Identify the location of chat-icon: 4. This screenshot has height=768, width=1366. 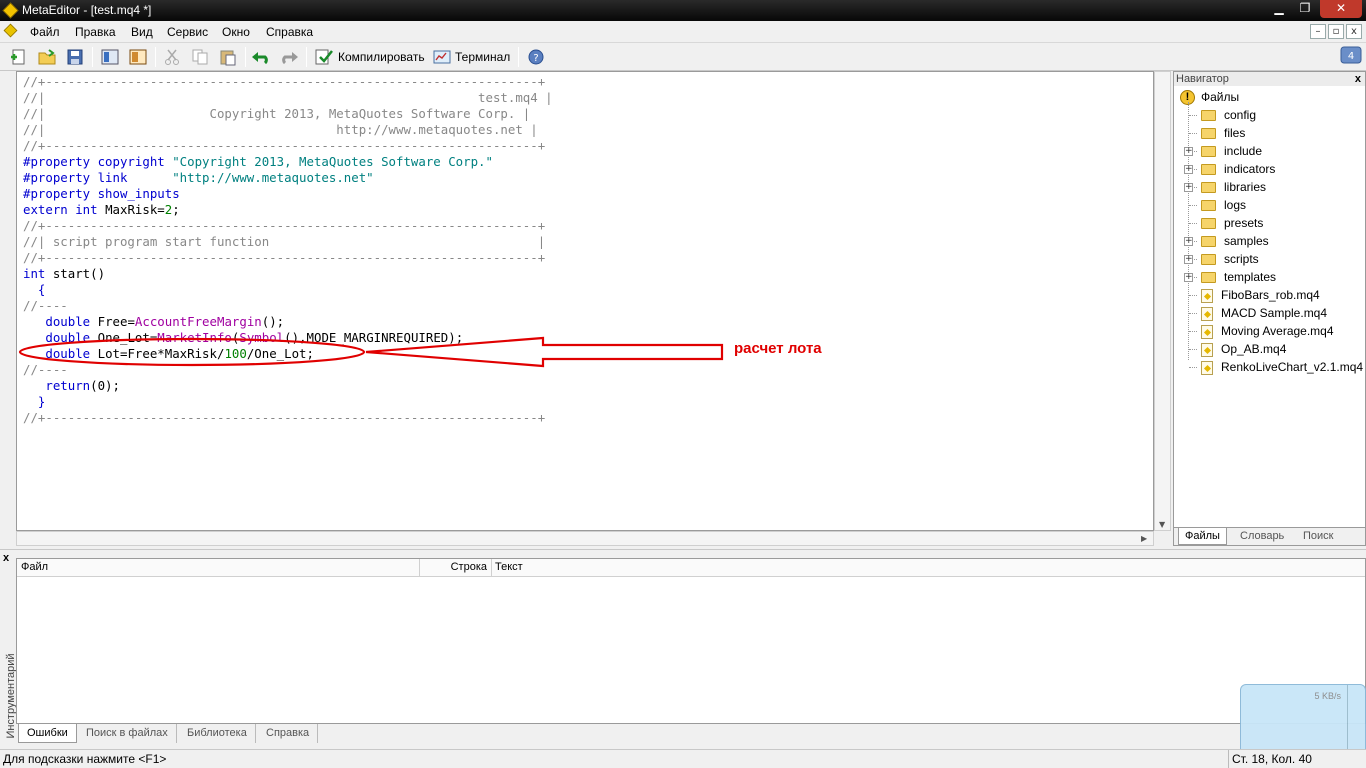
(1351, 56).